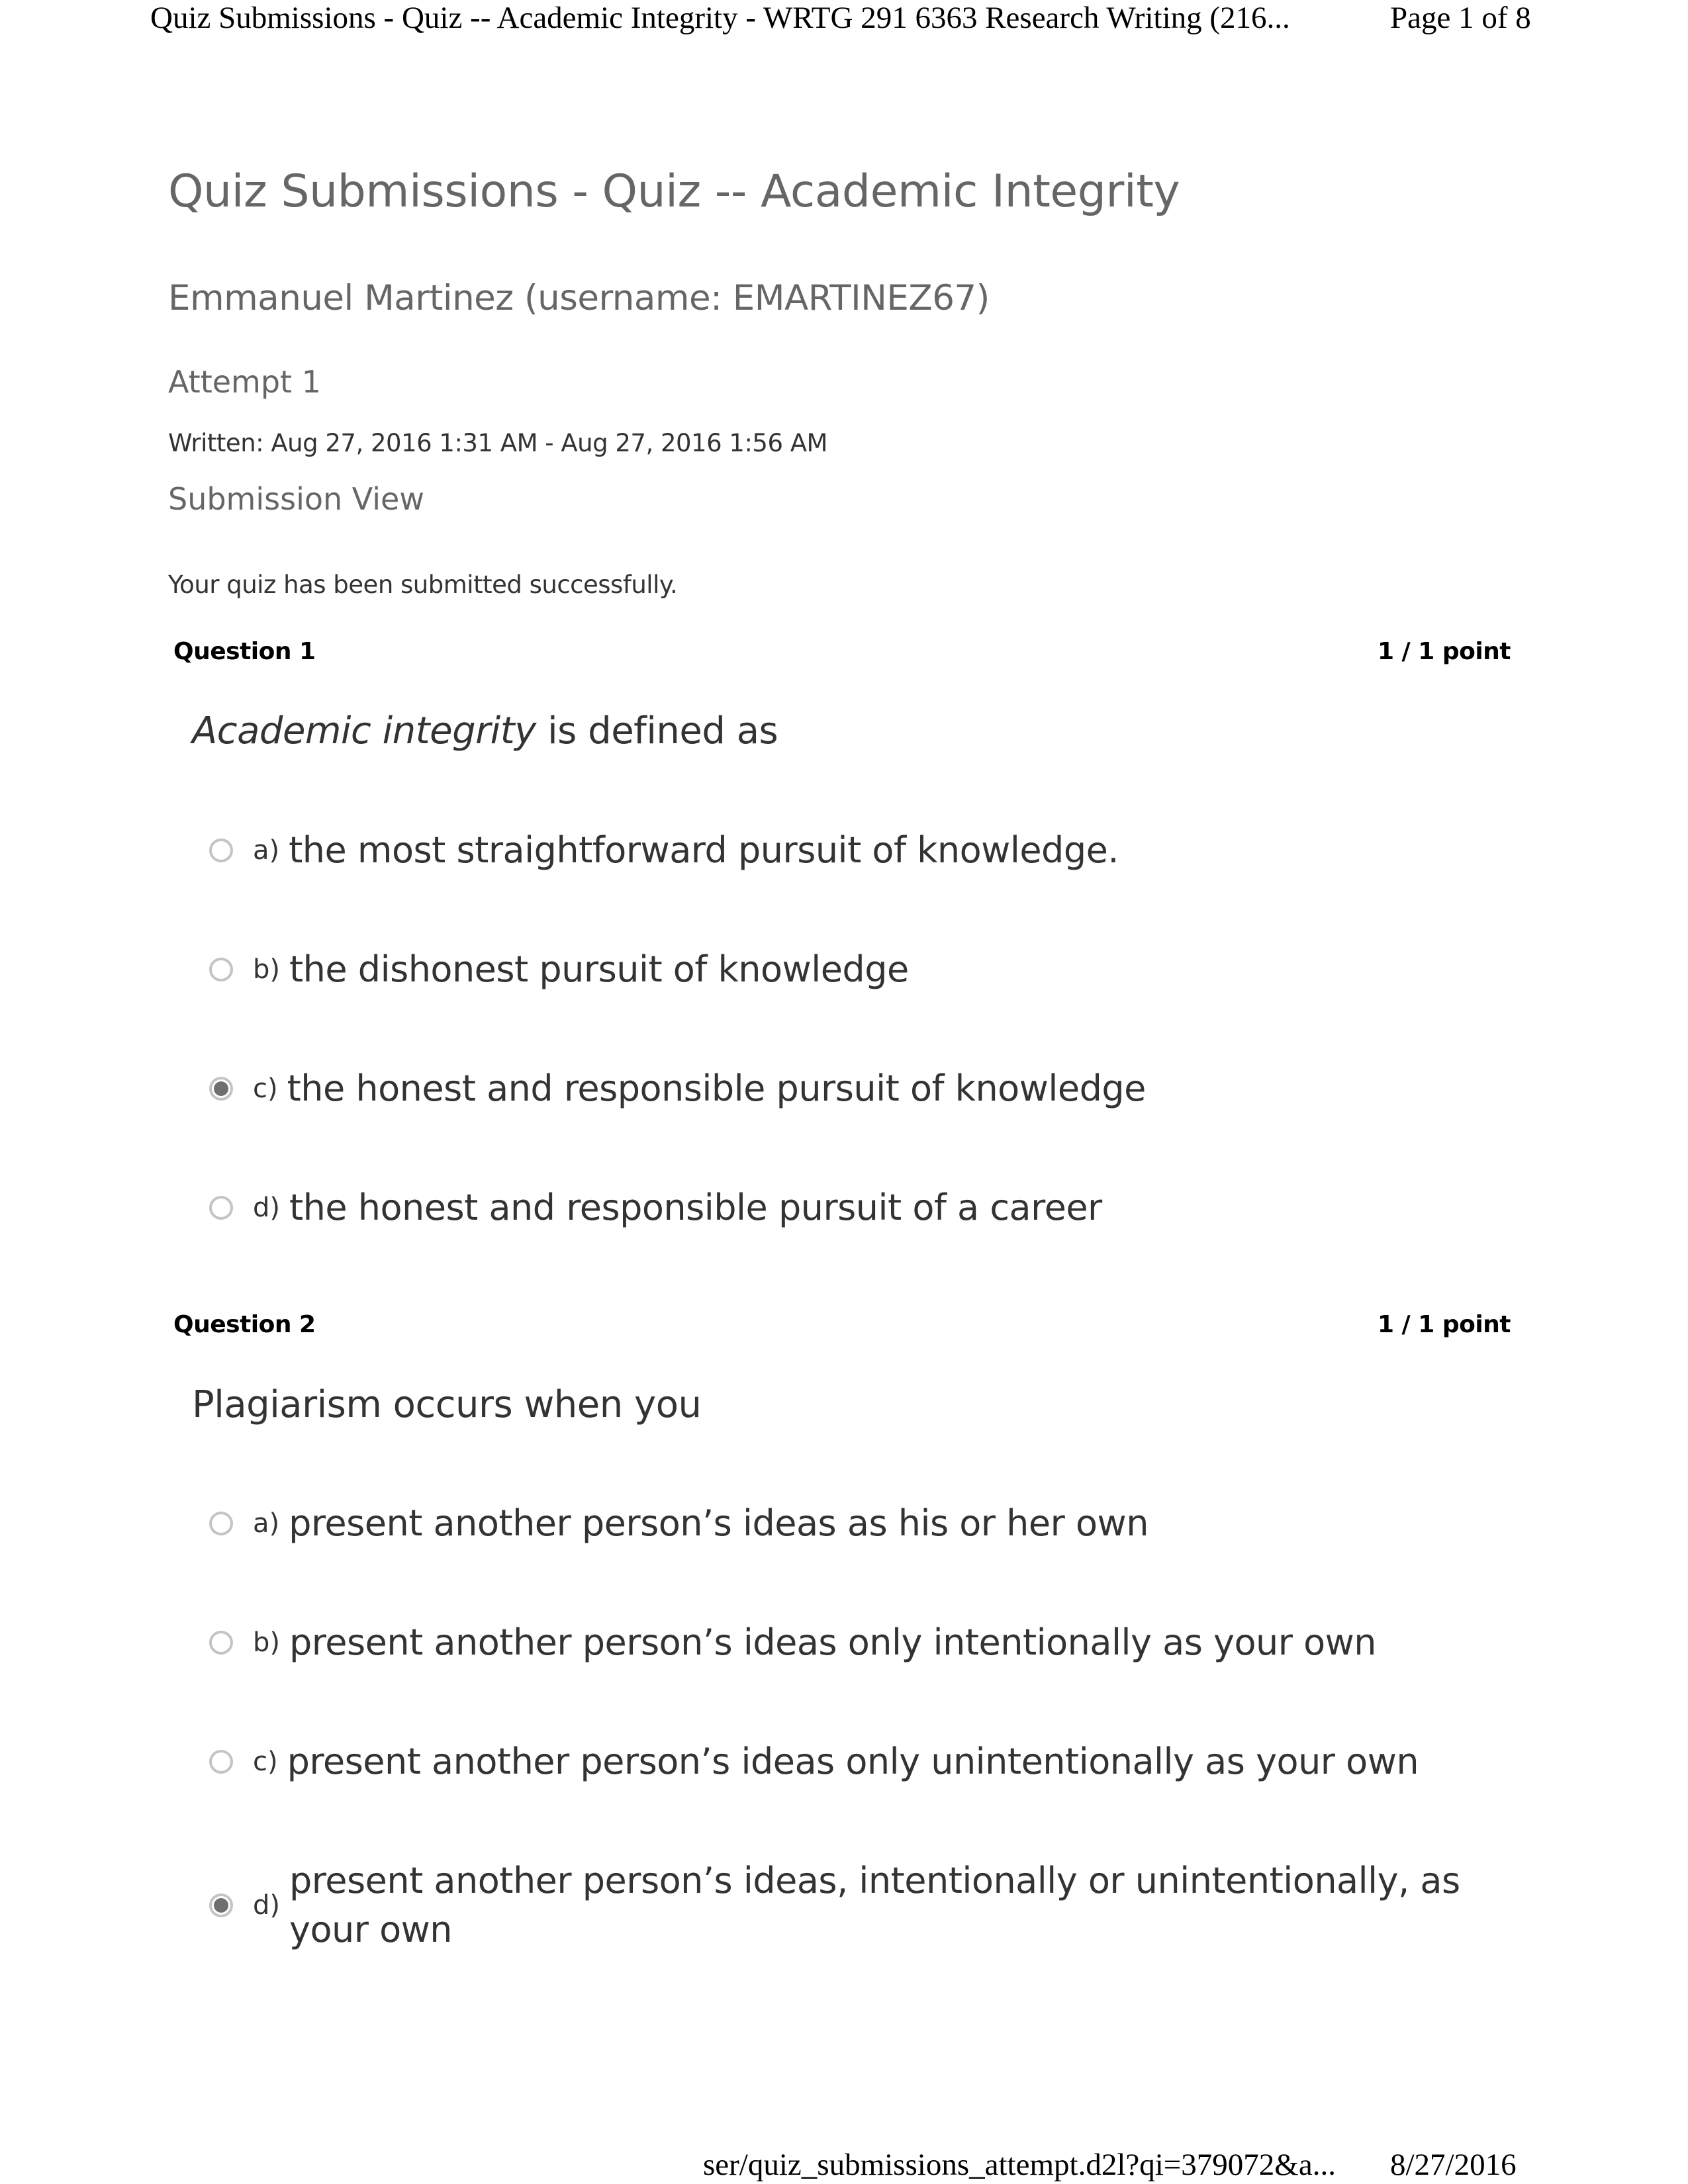 The image size is (1688, 2184). Describe the element at coordinates (296, 499) in the screenshot. I see `submission-view-heading: Submission View` at that location.